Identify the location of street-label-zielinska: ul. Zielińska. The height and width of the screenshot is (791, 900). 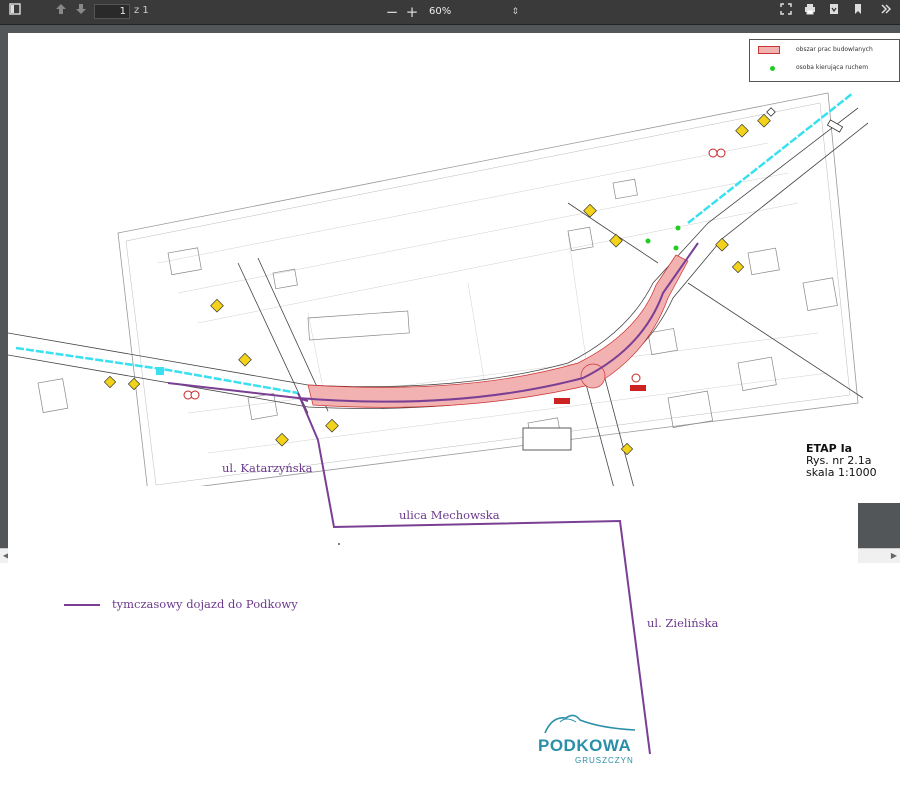
(683, 623).